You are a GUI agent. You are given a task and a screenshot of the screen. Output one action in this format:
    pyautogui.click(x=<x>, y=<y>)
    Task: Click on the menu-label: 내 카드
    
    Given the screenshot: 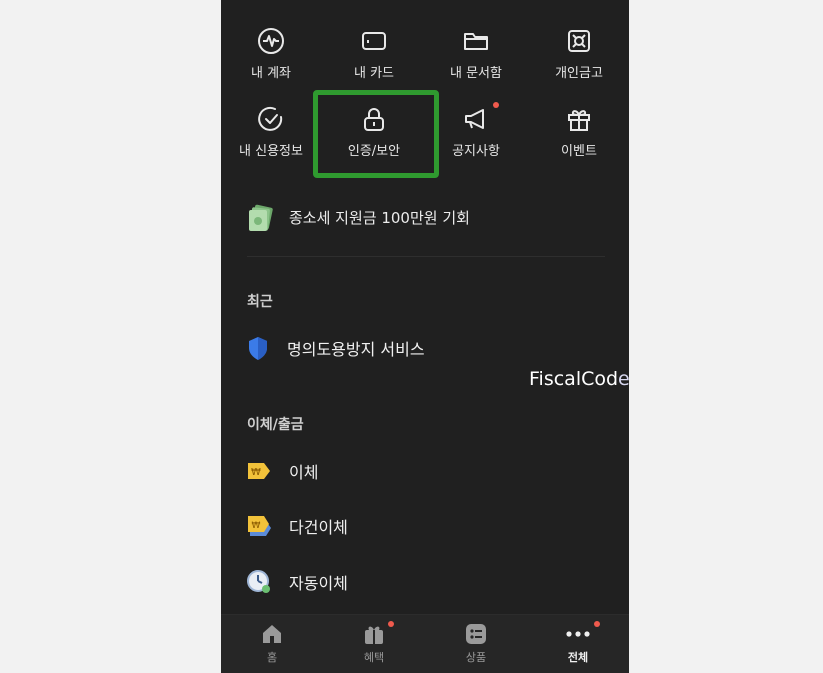 What is the action you would take?
    pyautogui.click(x=373, y=73)
    